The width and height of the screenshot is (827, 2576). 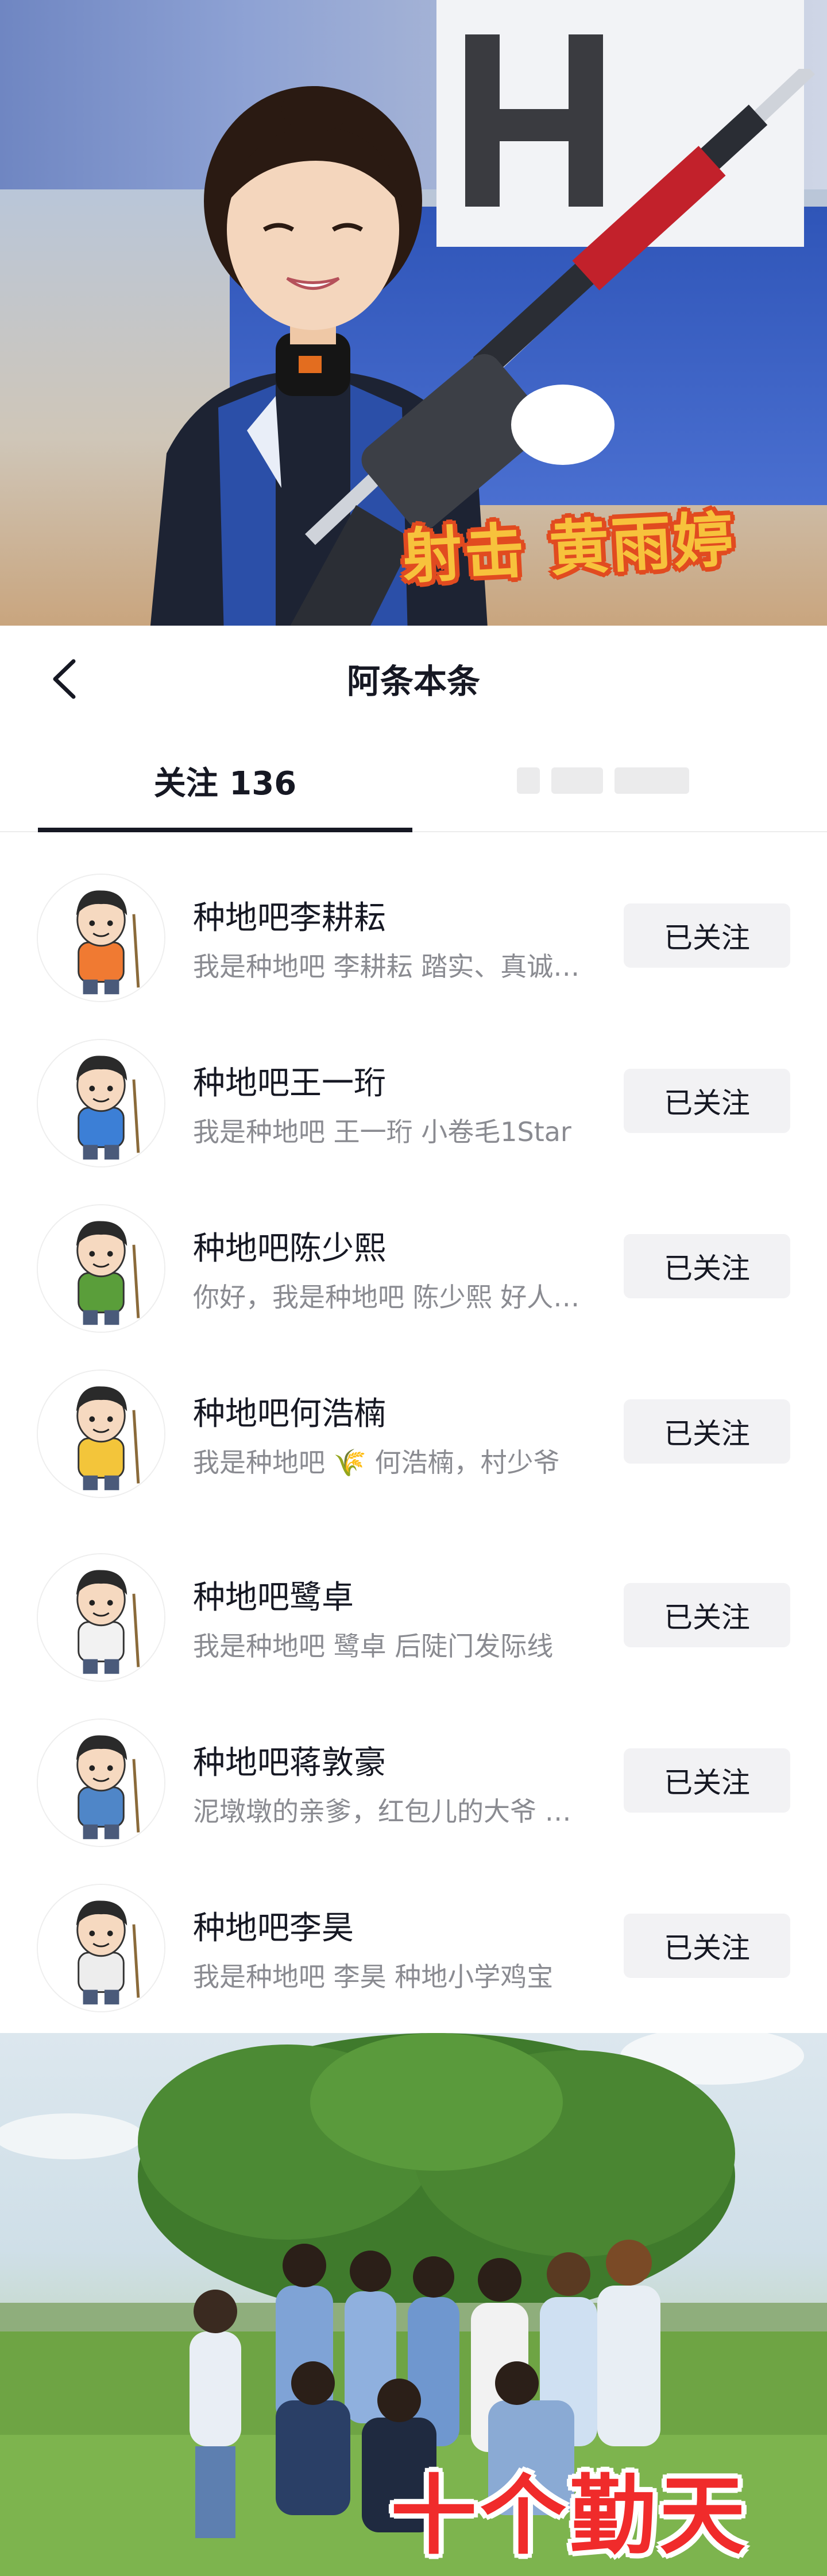 I want to click on user-name: 种地吧鹭卓, so click(x=273, y=1597).